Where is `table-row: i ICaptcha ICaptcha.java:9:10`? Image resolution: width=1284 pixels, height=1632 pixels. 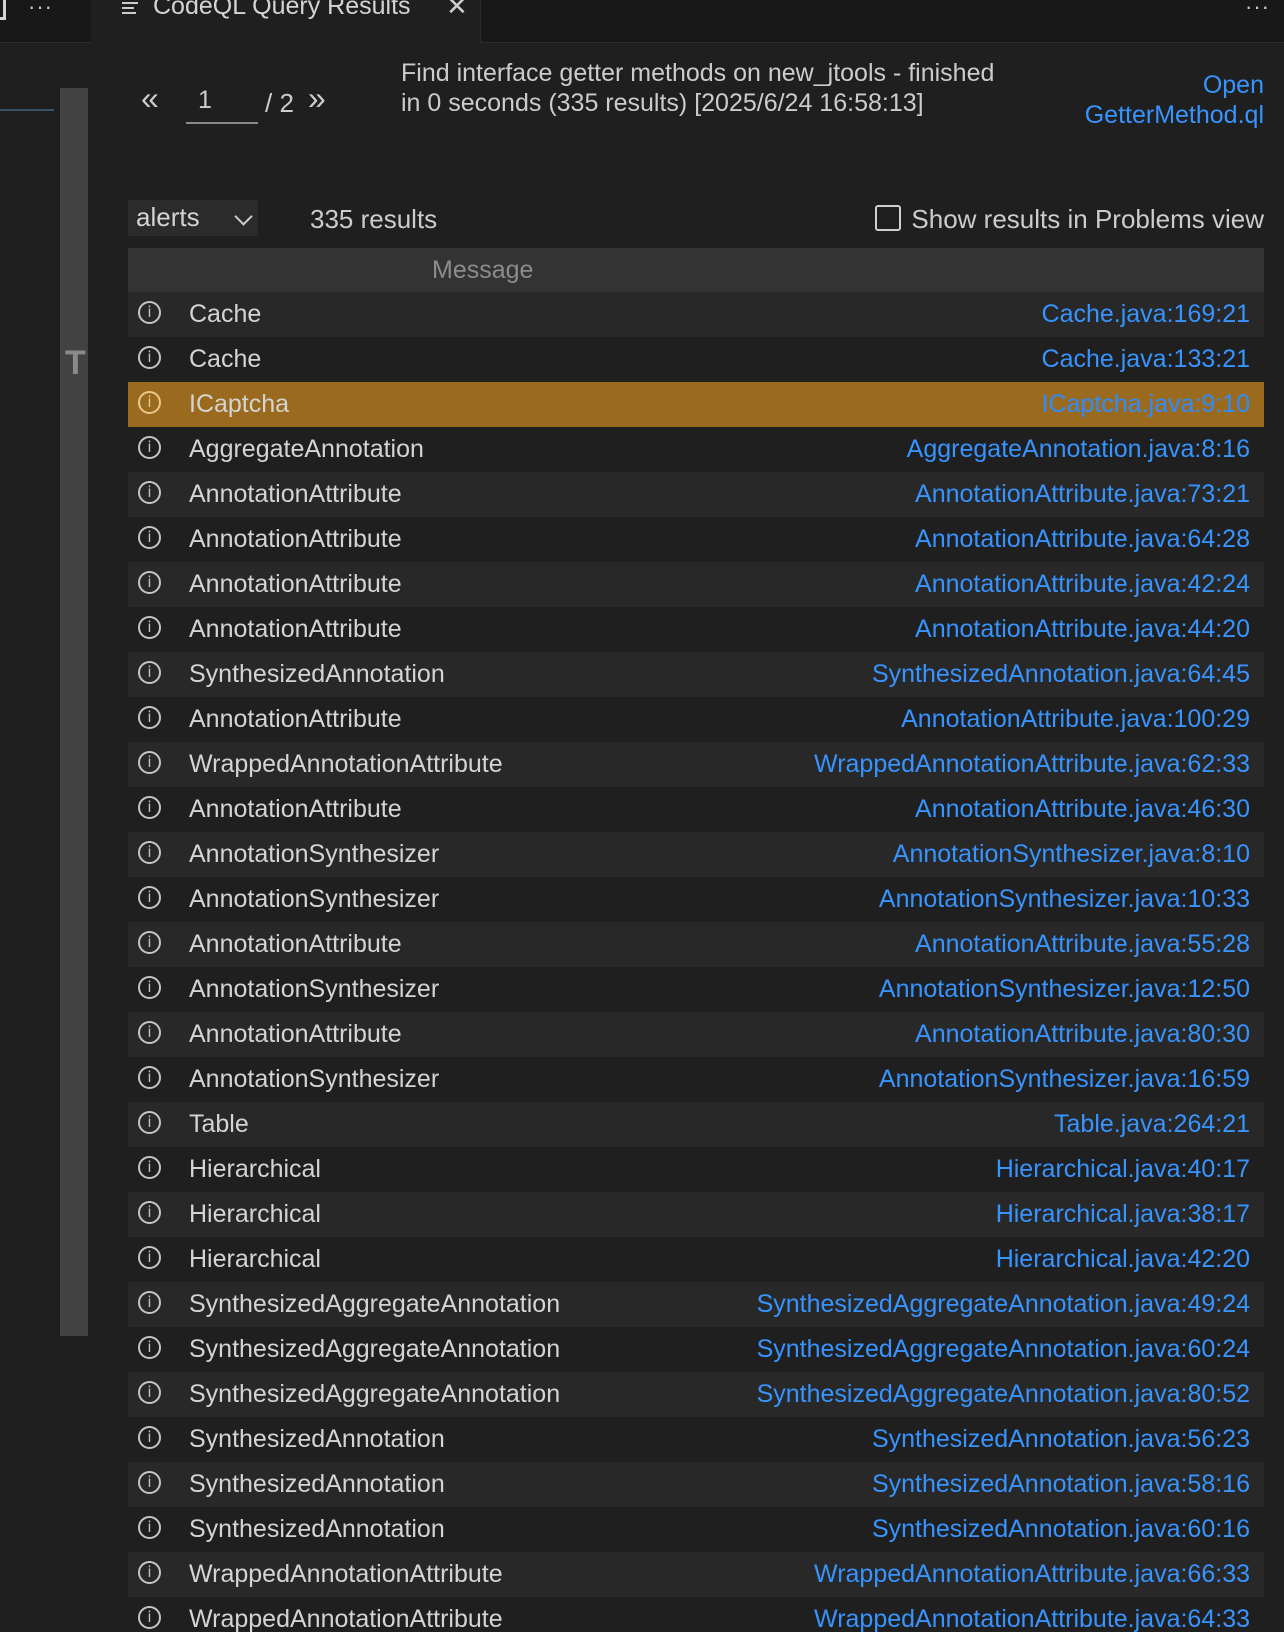 table-row: i ICaptcha ICaptcha.java:9:10 is located at coordinates (696, 404).